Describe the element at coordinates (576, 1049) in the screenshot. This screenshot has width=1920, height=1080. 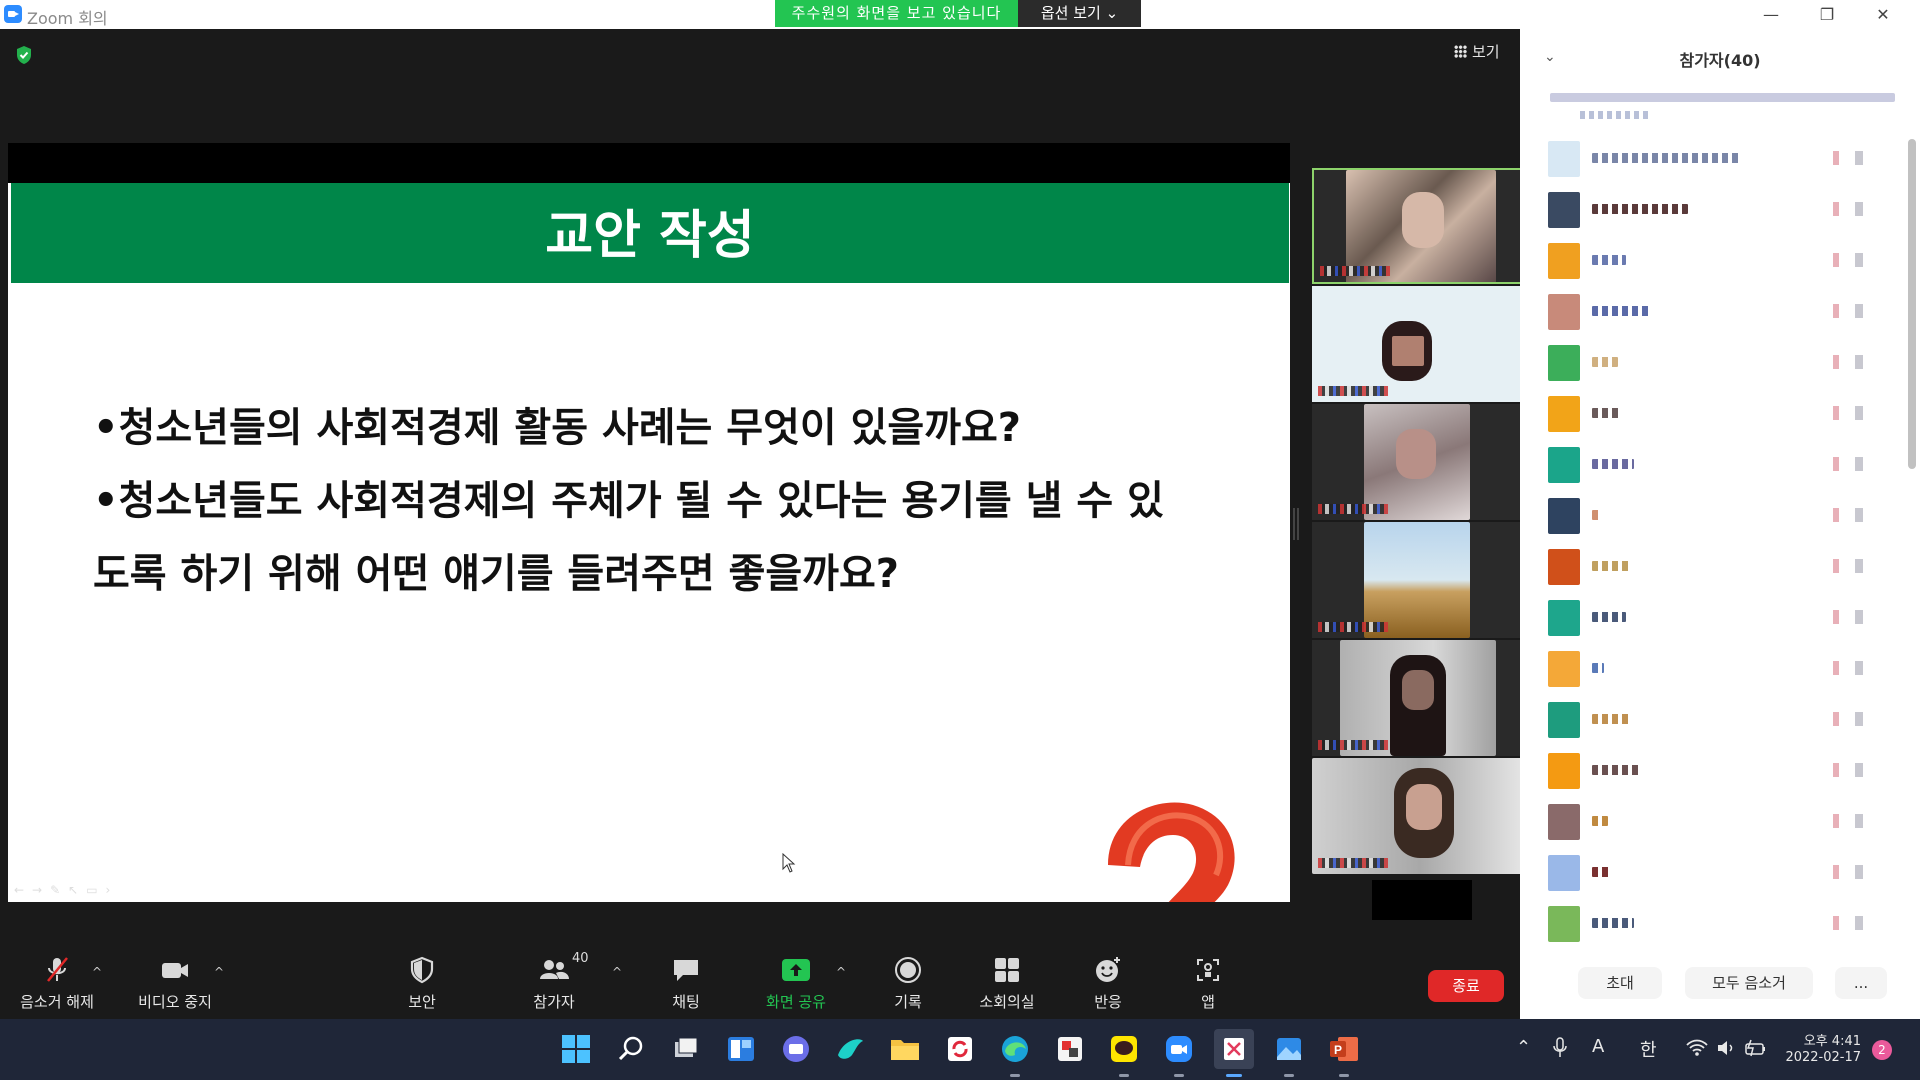
I see `start-button` at that location.